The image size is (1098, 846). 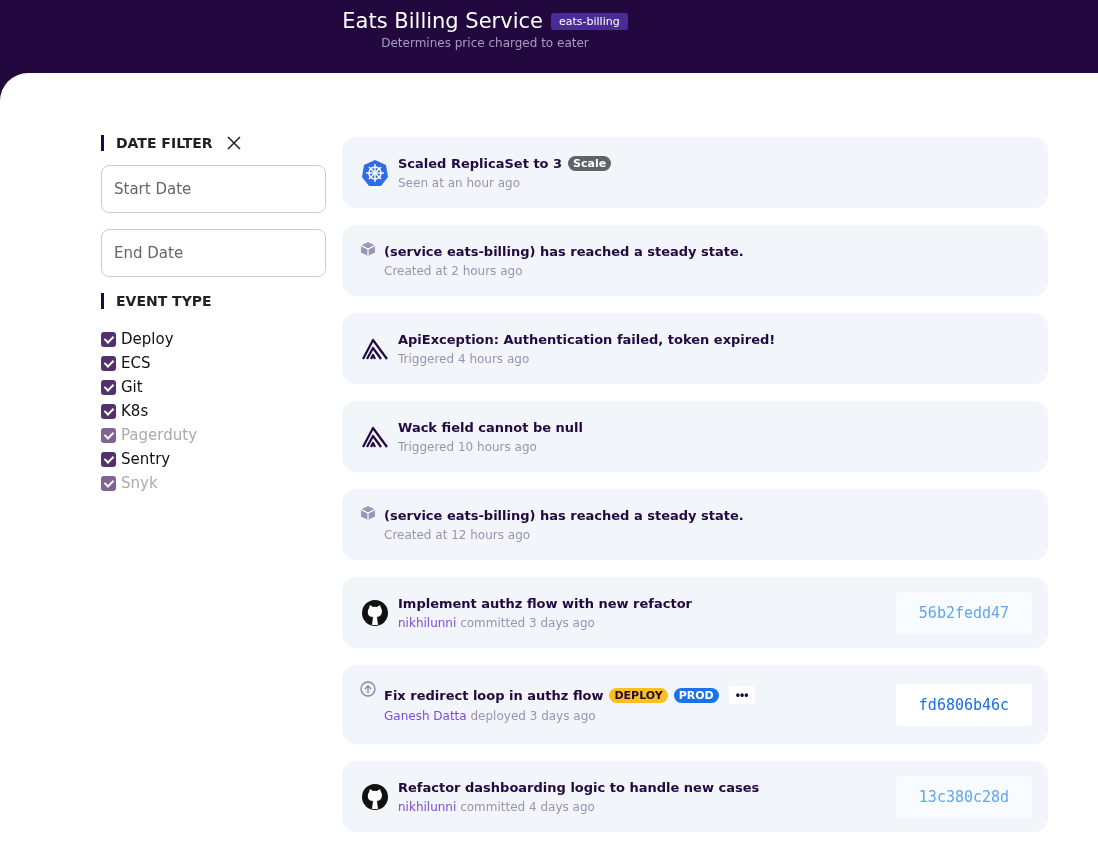 What do you see at coordinates (213, 189) in the screenshot?
I see `start-date-field: Start Date` at bounding box center [213, 189].